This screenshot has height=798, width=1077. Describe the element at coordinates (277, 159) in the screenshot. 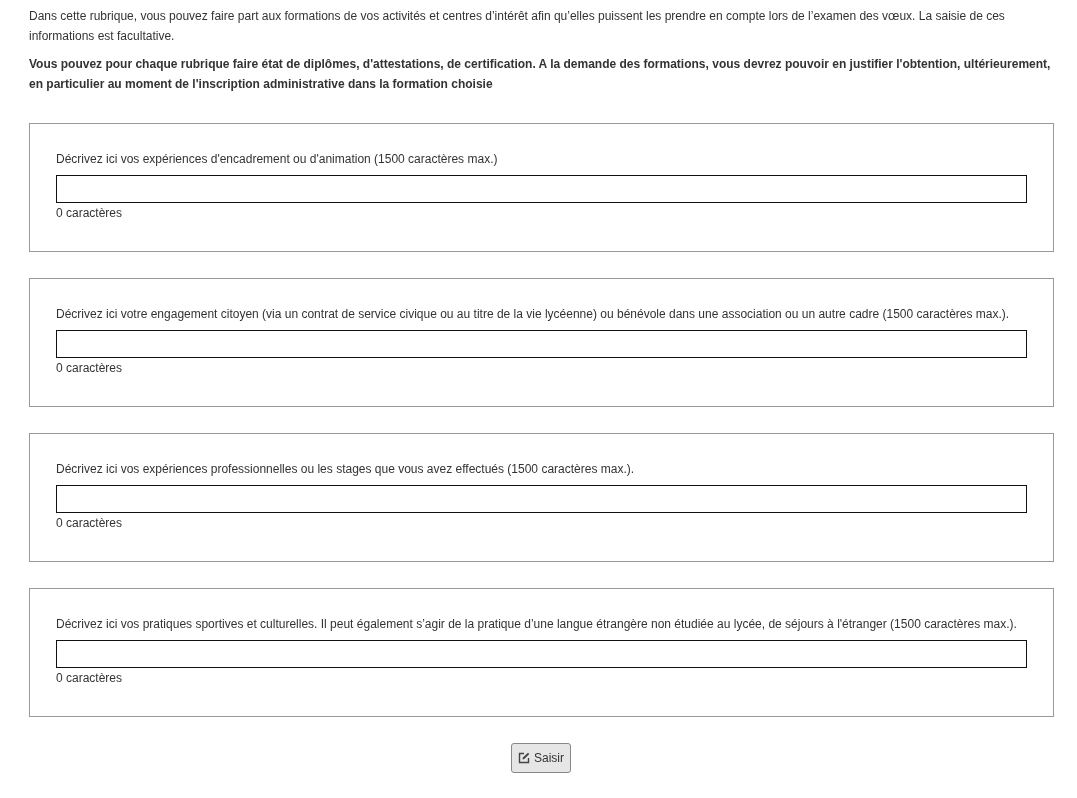

I see `field-label: Décrivez ici vos expériences d'encadrement ou d'animation (1500 caractères max.)` at that location.